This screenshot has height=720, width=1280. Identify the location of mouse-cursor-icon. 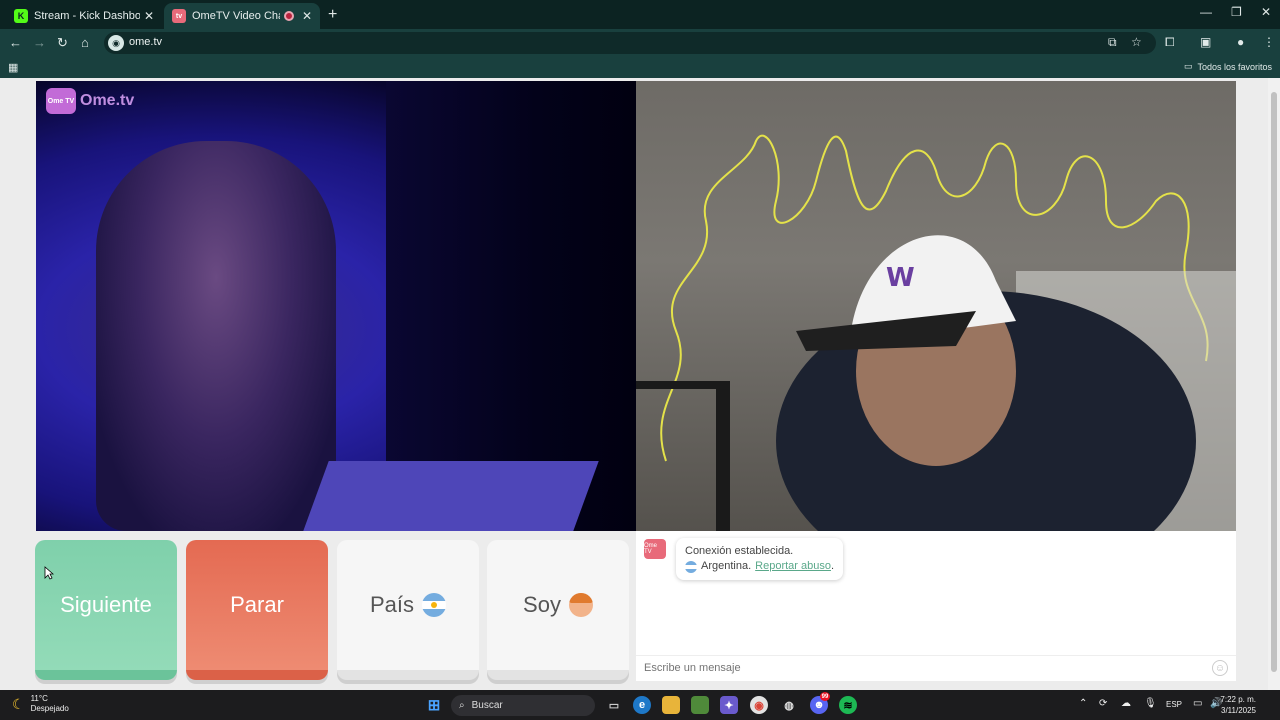
(49, 573).